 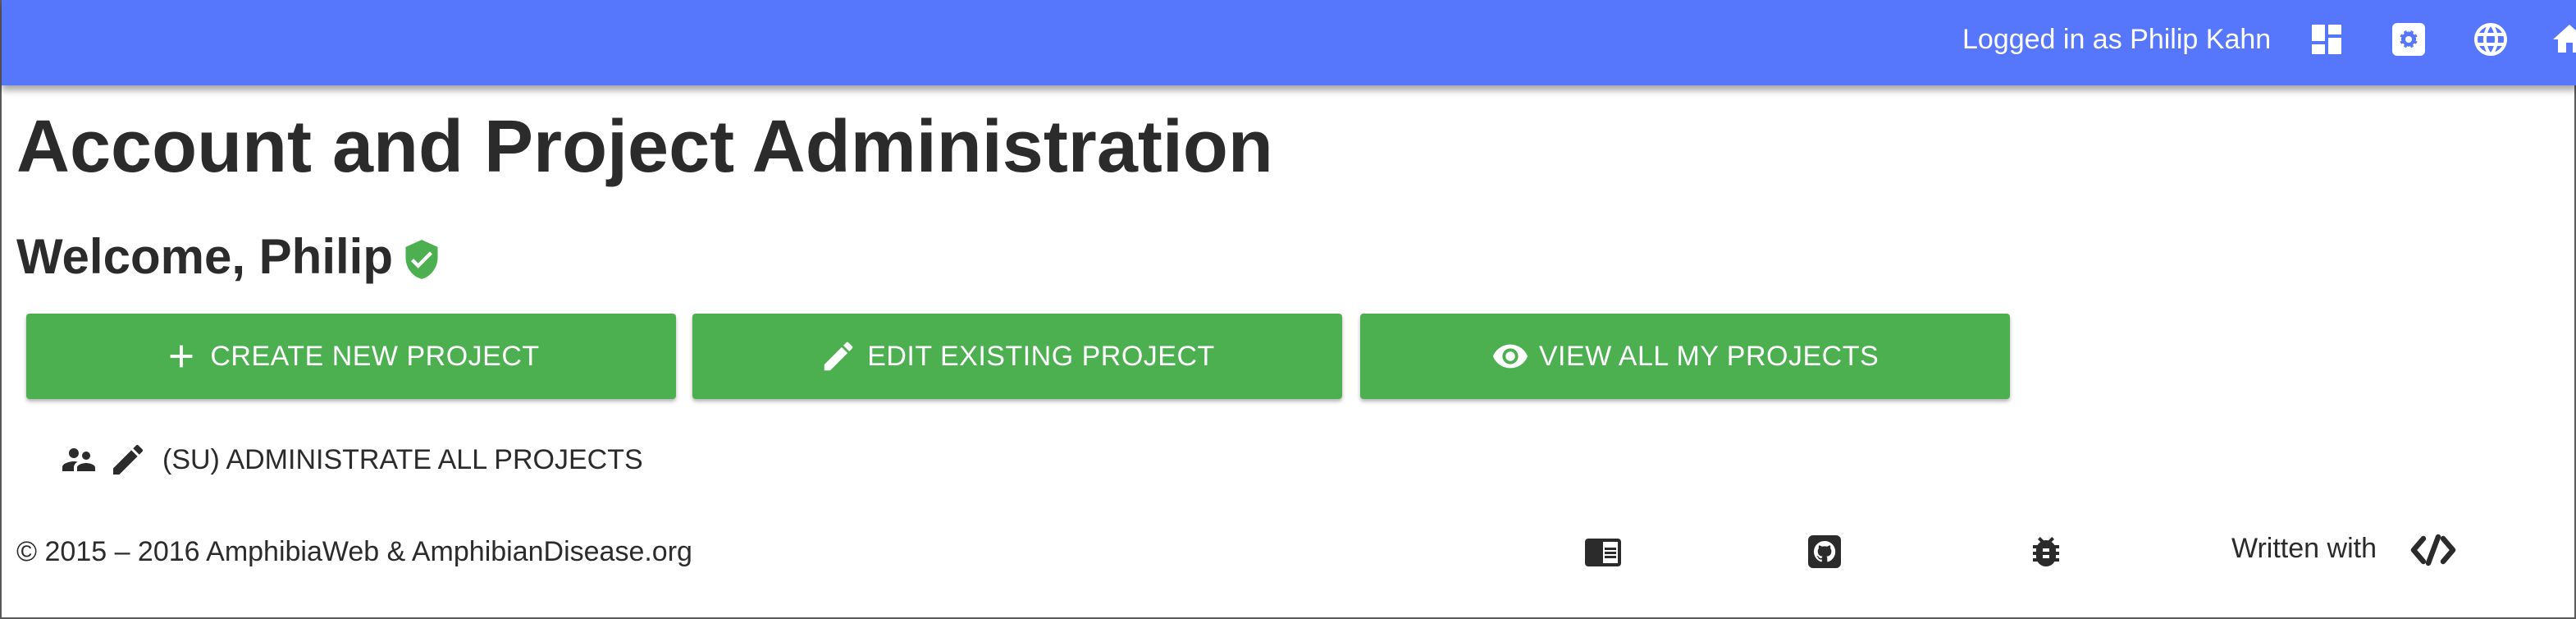 I want to click on create-new-project-button: CREATE NEW PROJECT, so click(x=351, y=356).